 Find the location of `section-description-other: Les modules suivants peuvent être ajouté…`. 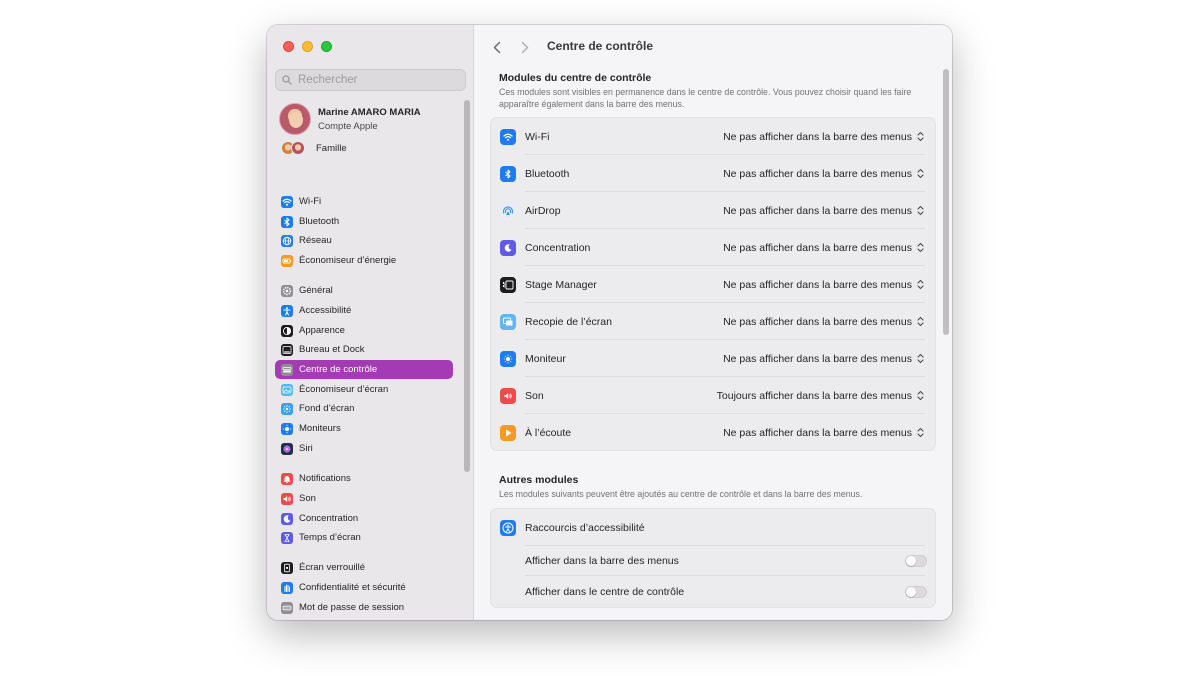

section-description-other: Les modules suivants peuvent être ajouté… is located at coordinates (681, 494).